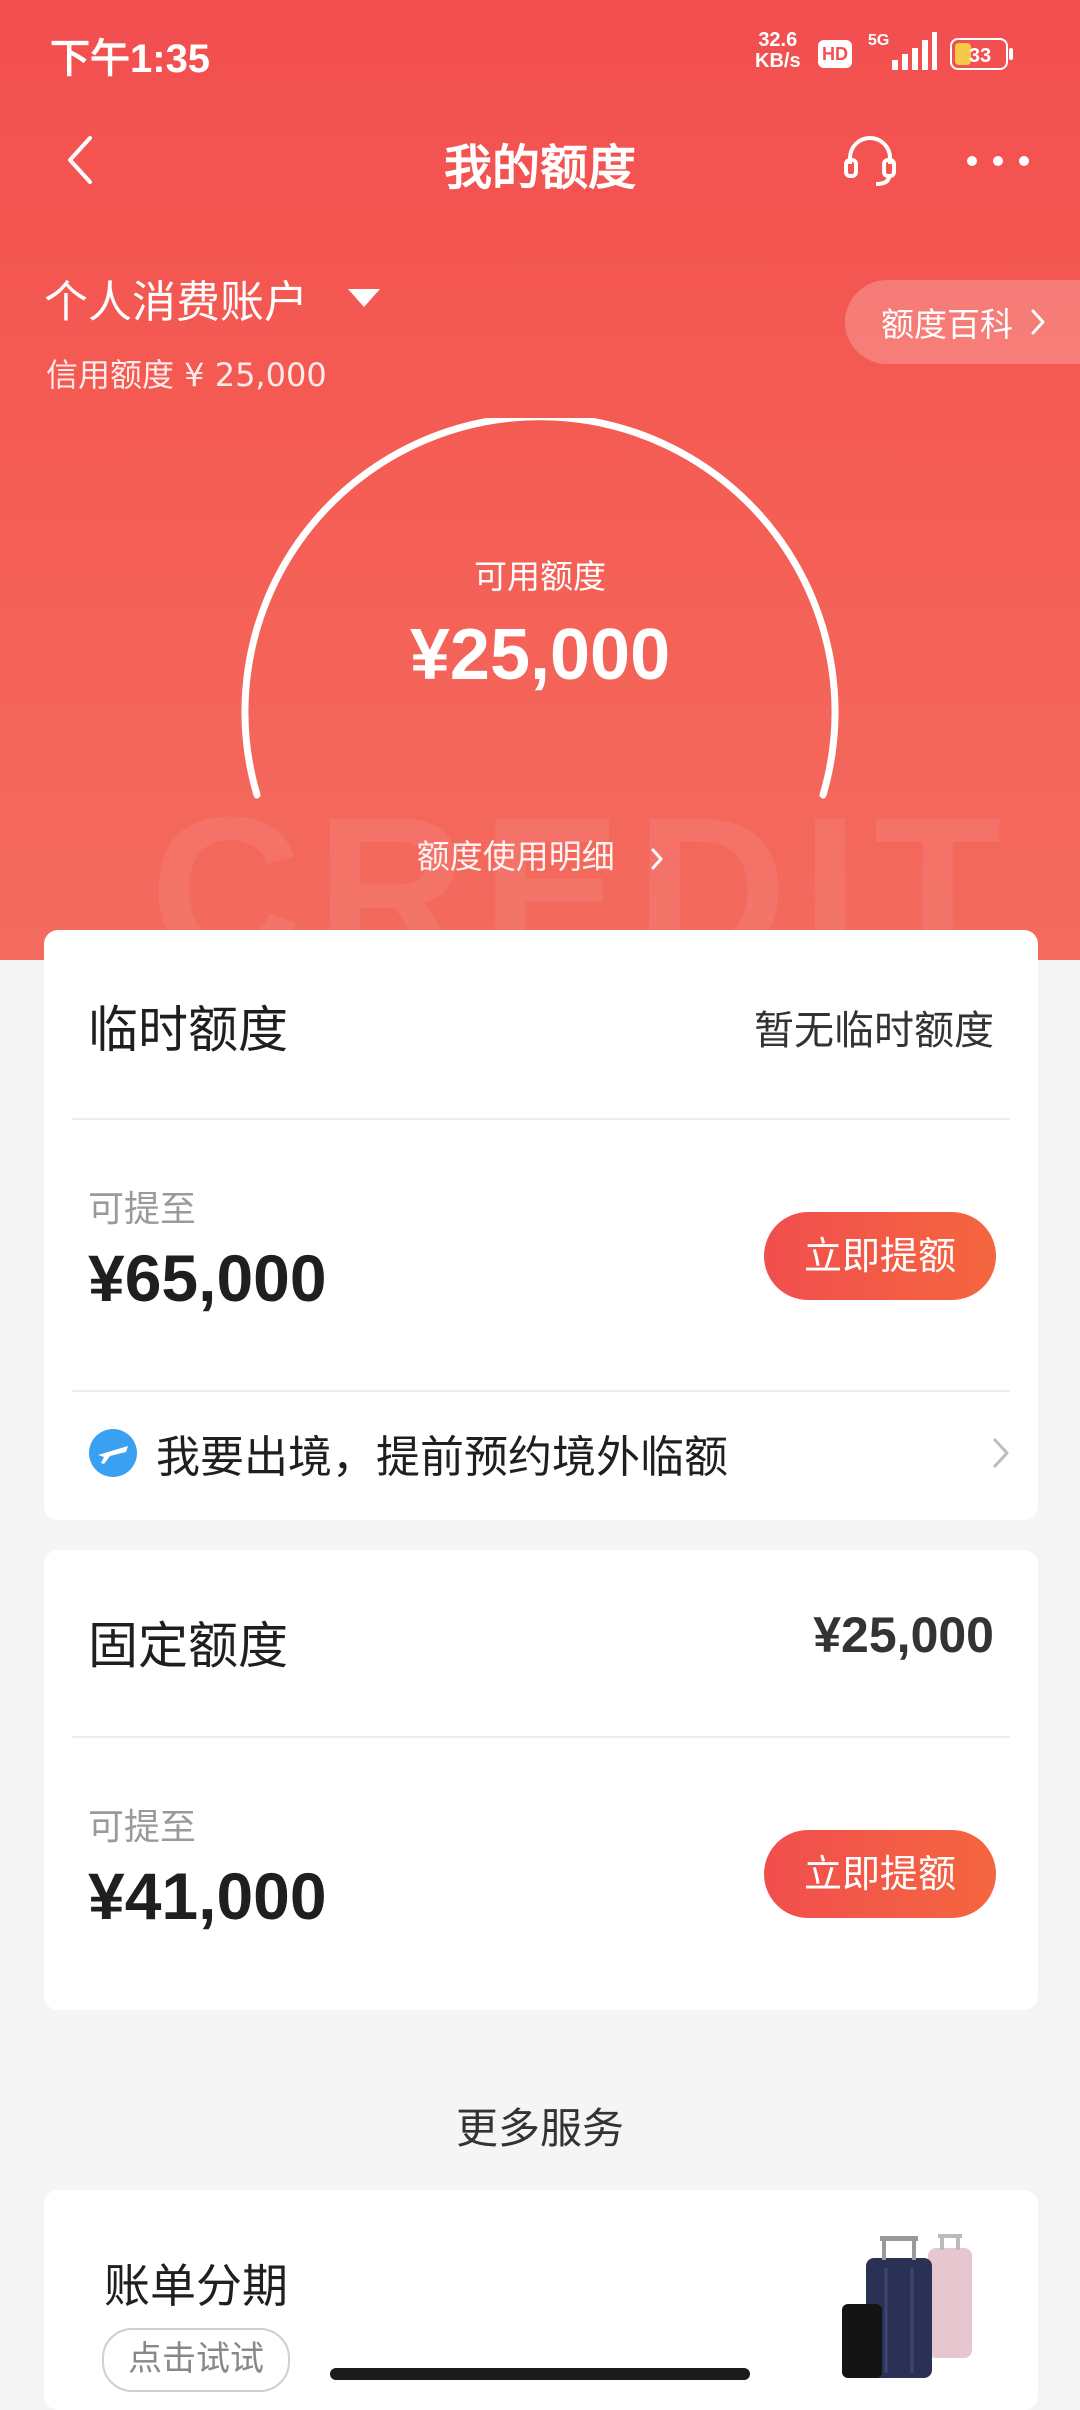  I want to click on temp-limit-title: 临时额度, so click(188, 1030).